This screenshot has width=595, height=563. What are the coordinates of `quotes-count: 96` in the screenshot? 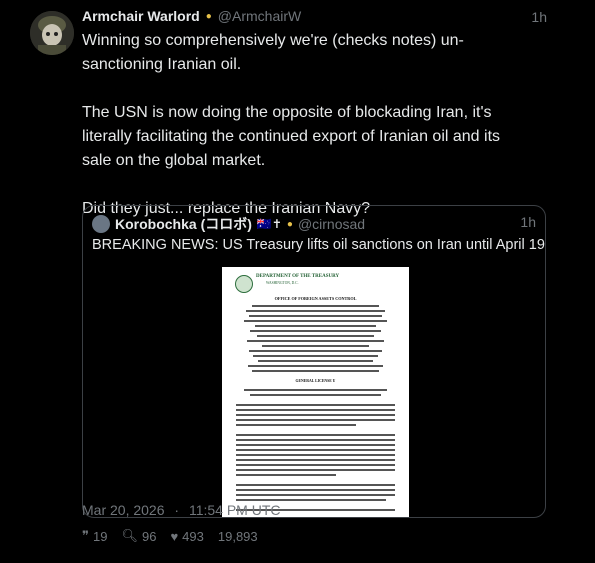 It's located at (149, 536).